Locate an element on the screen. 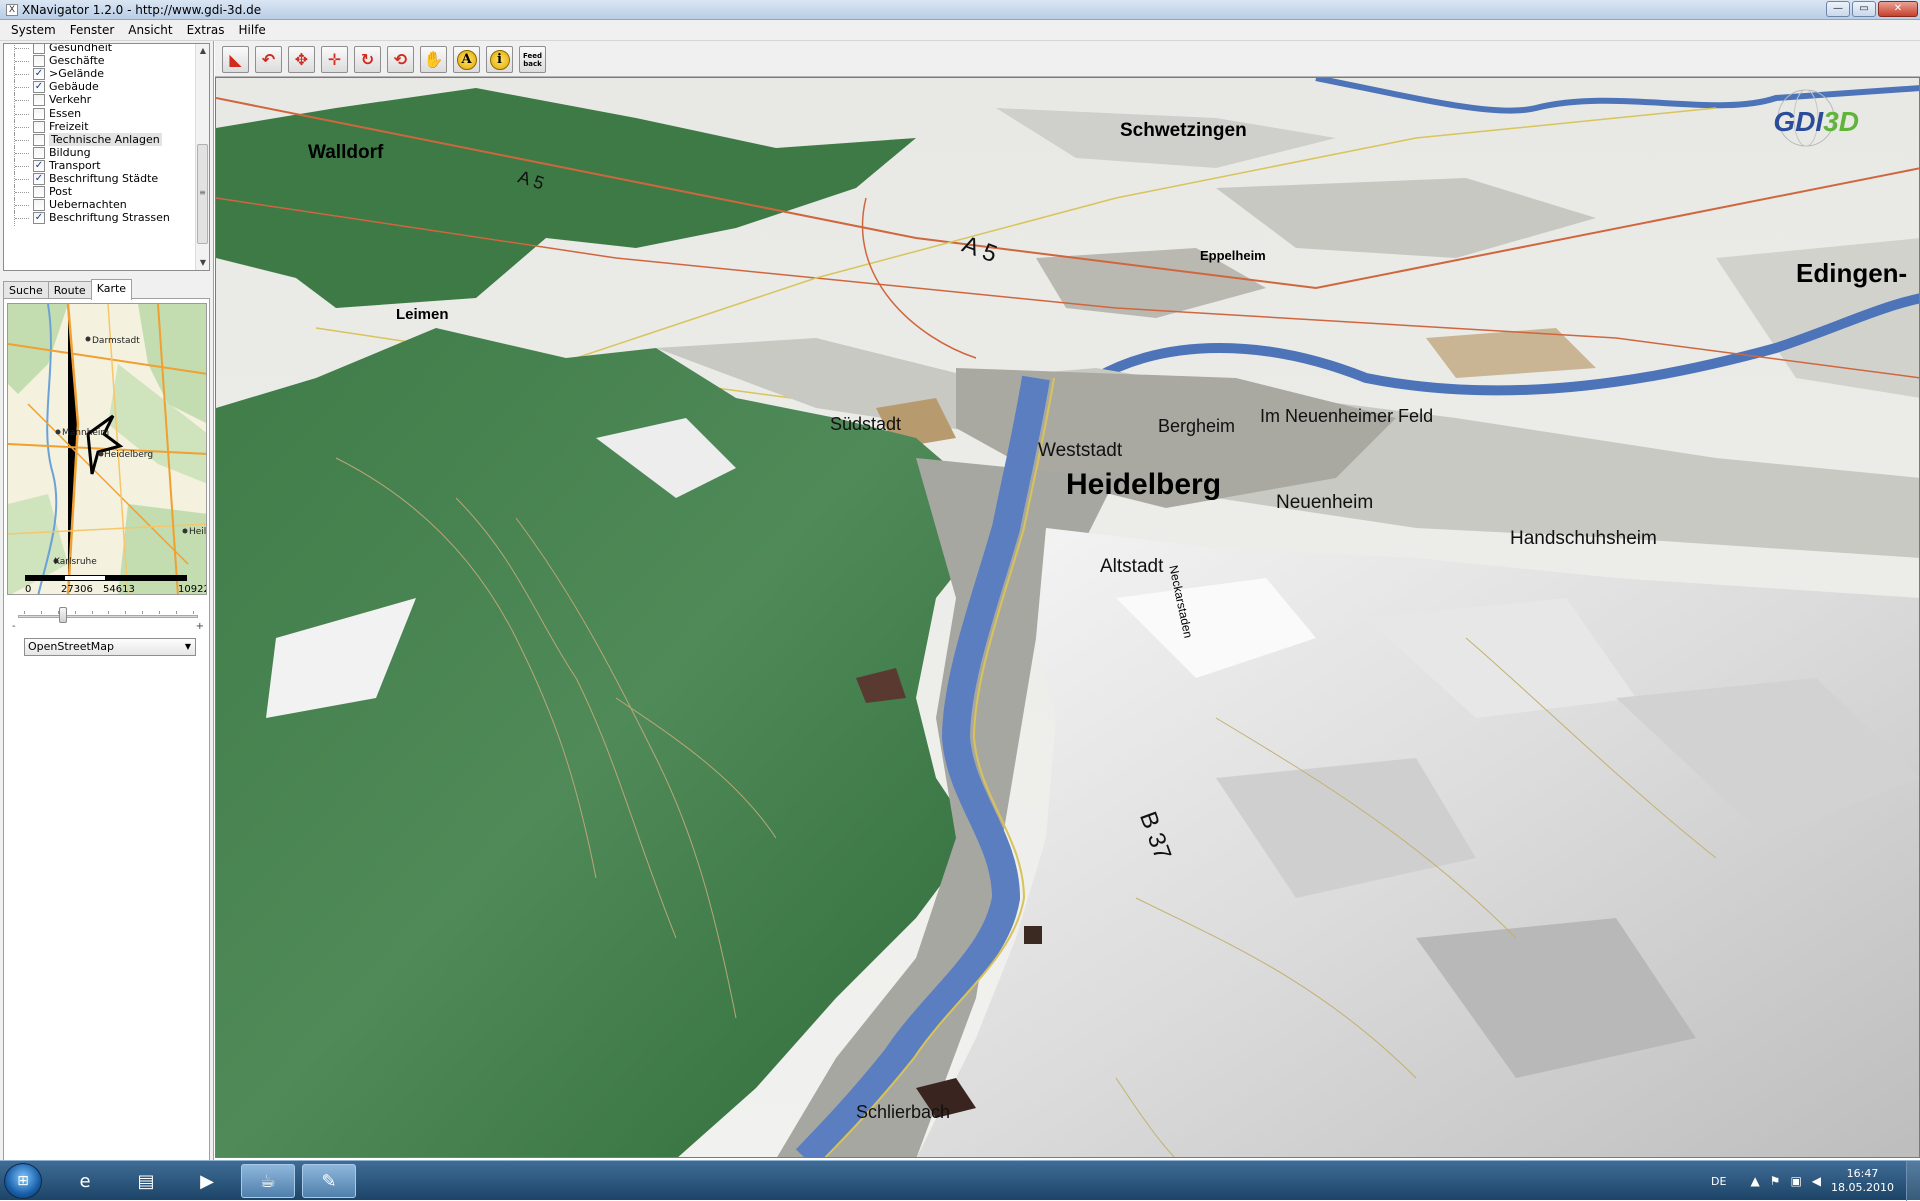 This screenshot has height=1201, width=1920. layer-label: Gesundheit is located at coordinates (81, 48).